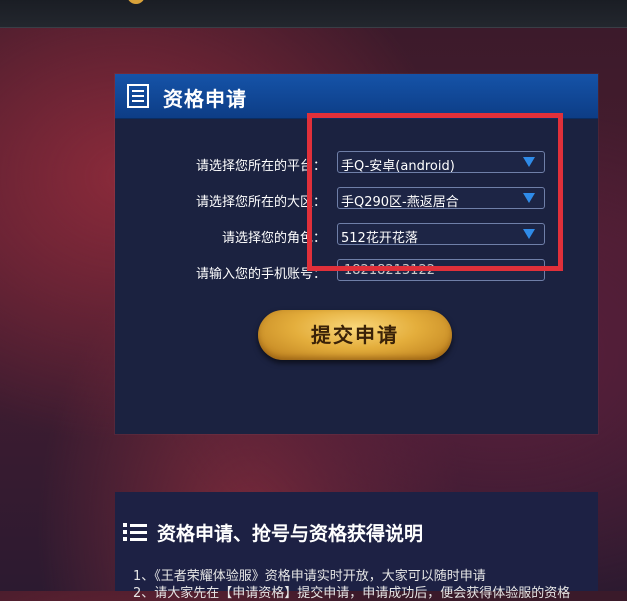 This screenshot has width=627, height=601. Describe the element at coordinates (352, 593) in the screenshot. I see `info-line: 2、请大家先在【申请资格】提交申请，申请成功后，便会获得体验服的资格` at that location.